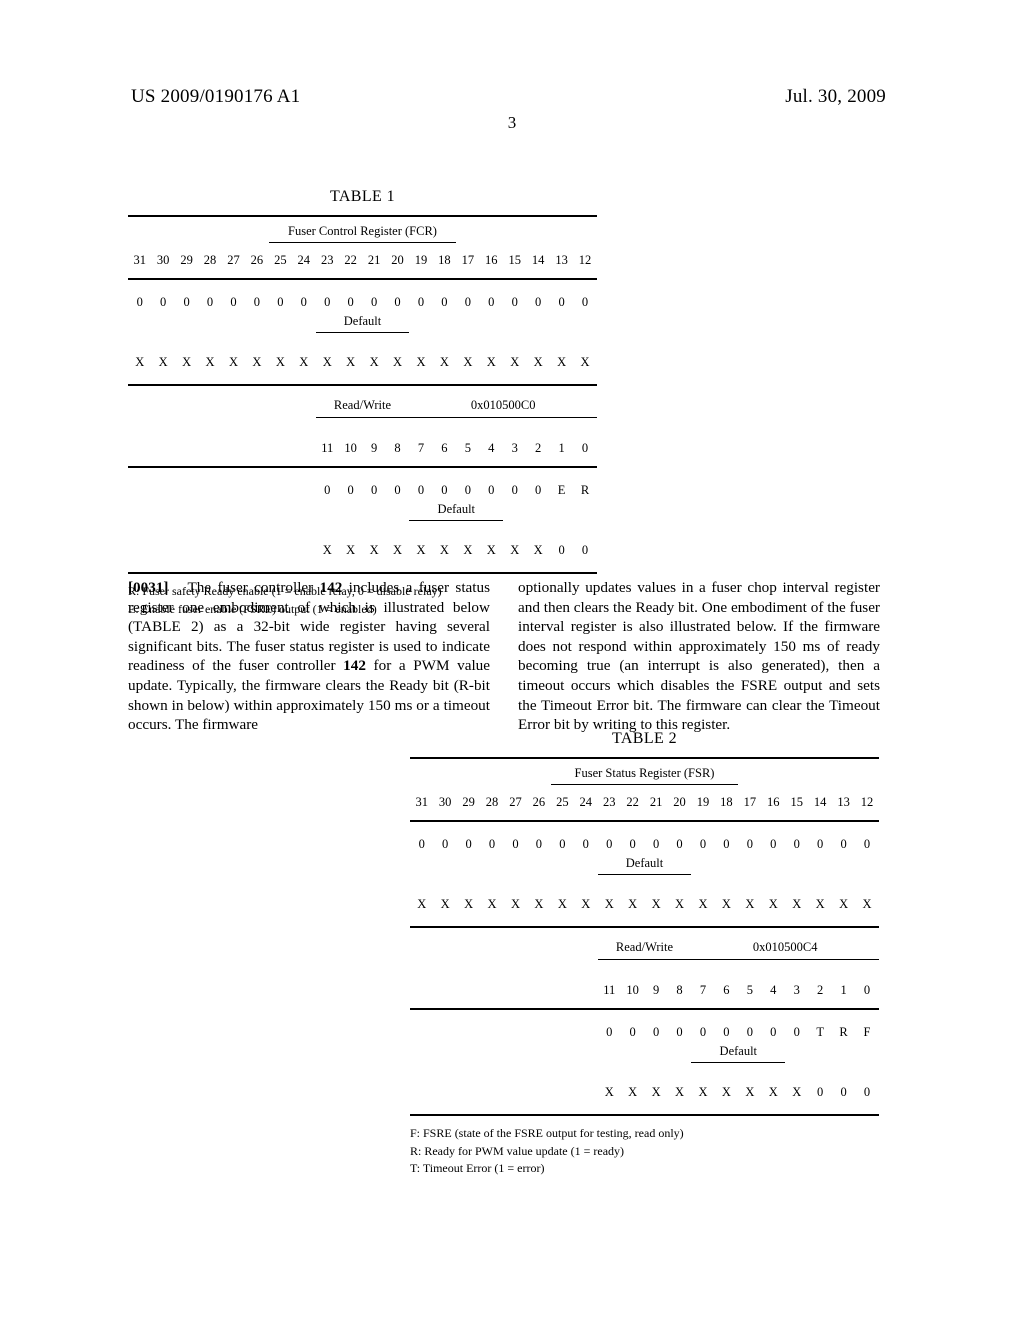 The image size is (1024, 1320). Describe the element at coordinates (585, 301) in the screenshot. I see `table-1-high-default-19: 0` at that location.